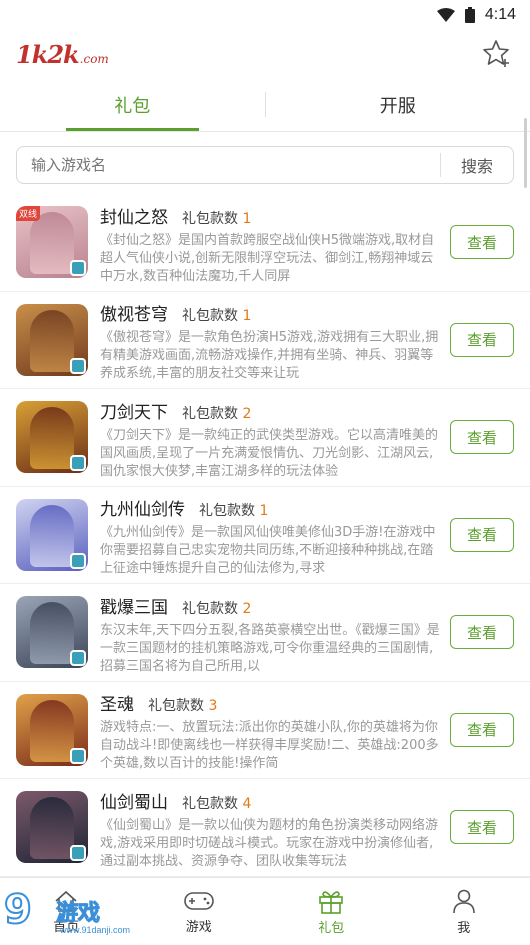  What do you see at coordinates (331, 902) in the screenshot?
I see `gift-icon` at bounding box center [331, 902].